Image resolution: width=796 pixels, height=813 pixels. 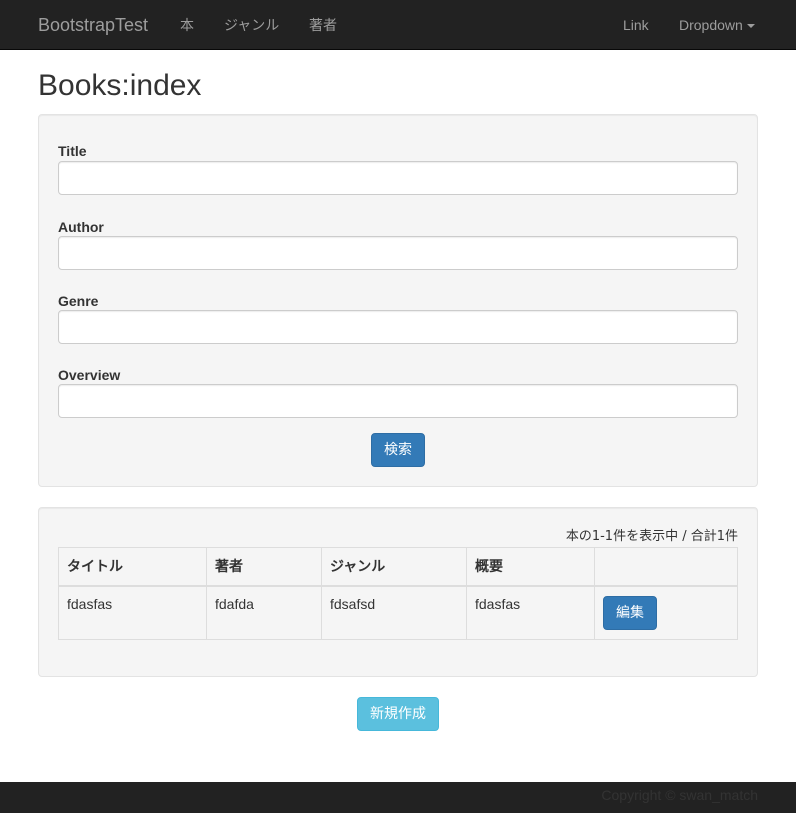 What do you see at coordinates (666, 567) in the screenshot?
I see `column-header-actions` at bounding box center [666, 567].